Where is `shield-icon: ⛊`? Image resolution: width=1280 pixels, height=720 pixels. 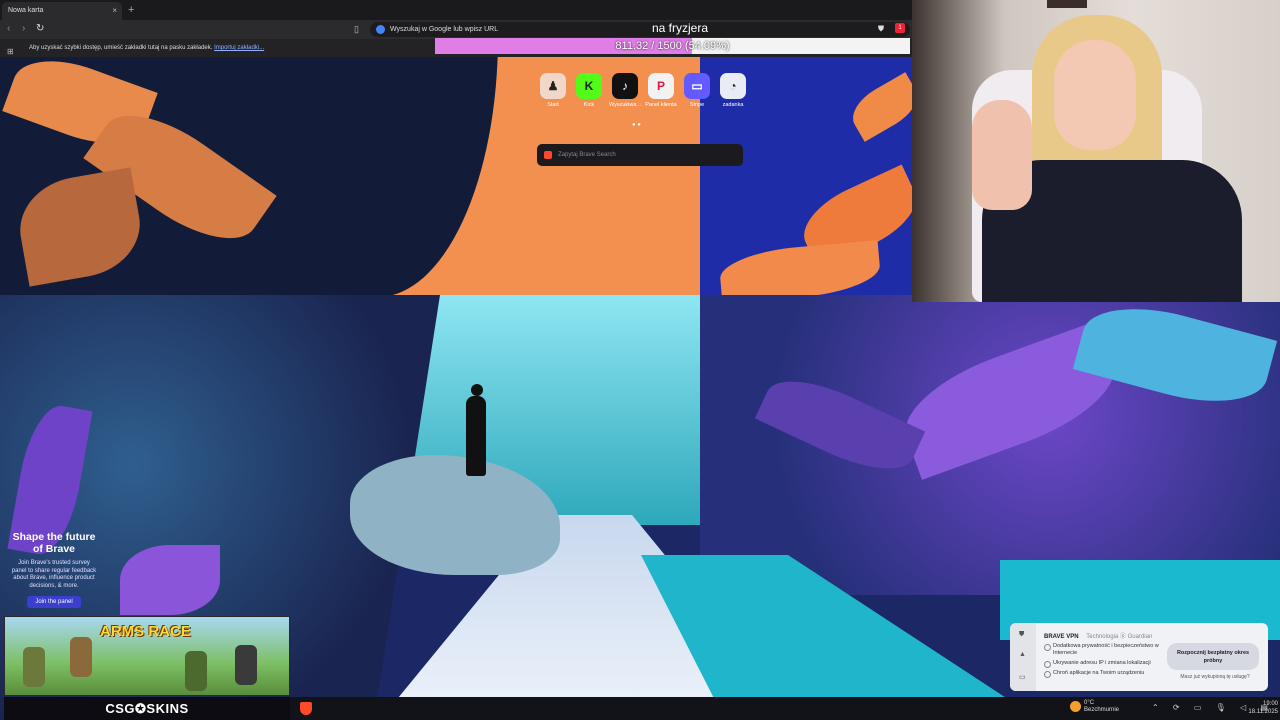 shield-icon: ⛊ is located at coordinates (1021, 635).